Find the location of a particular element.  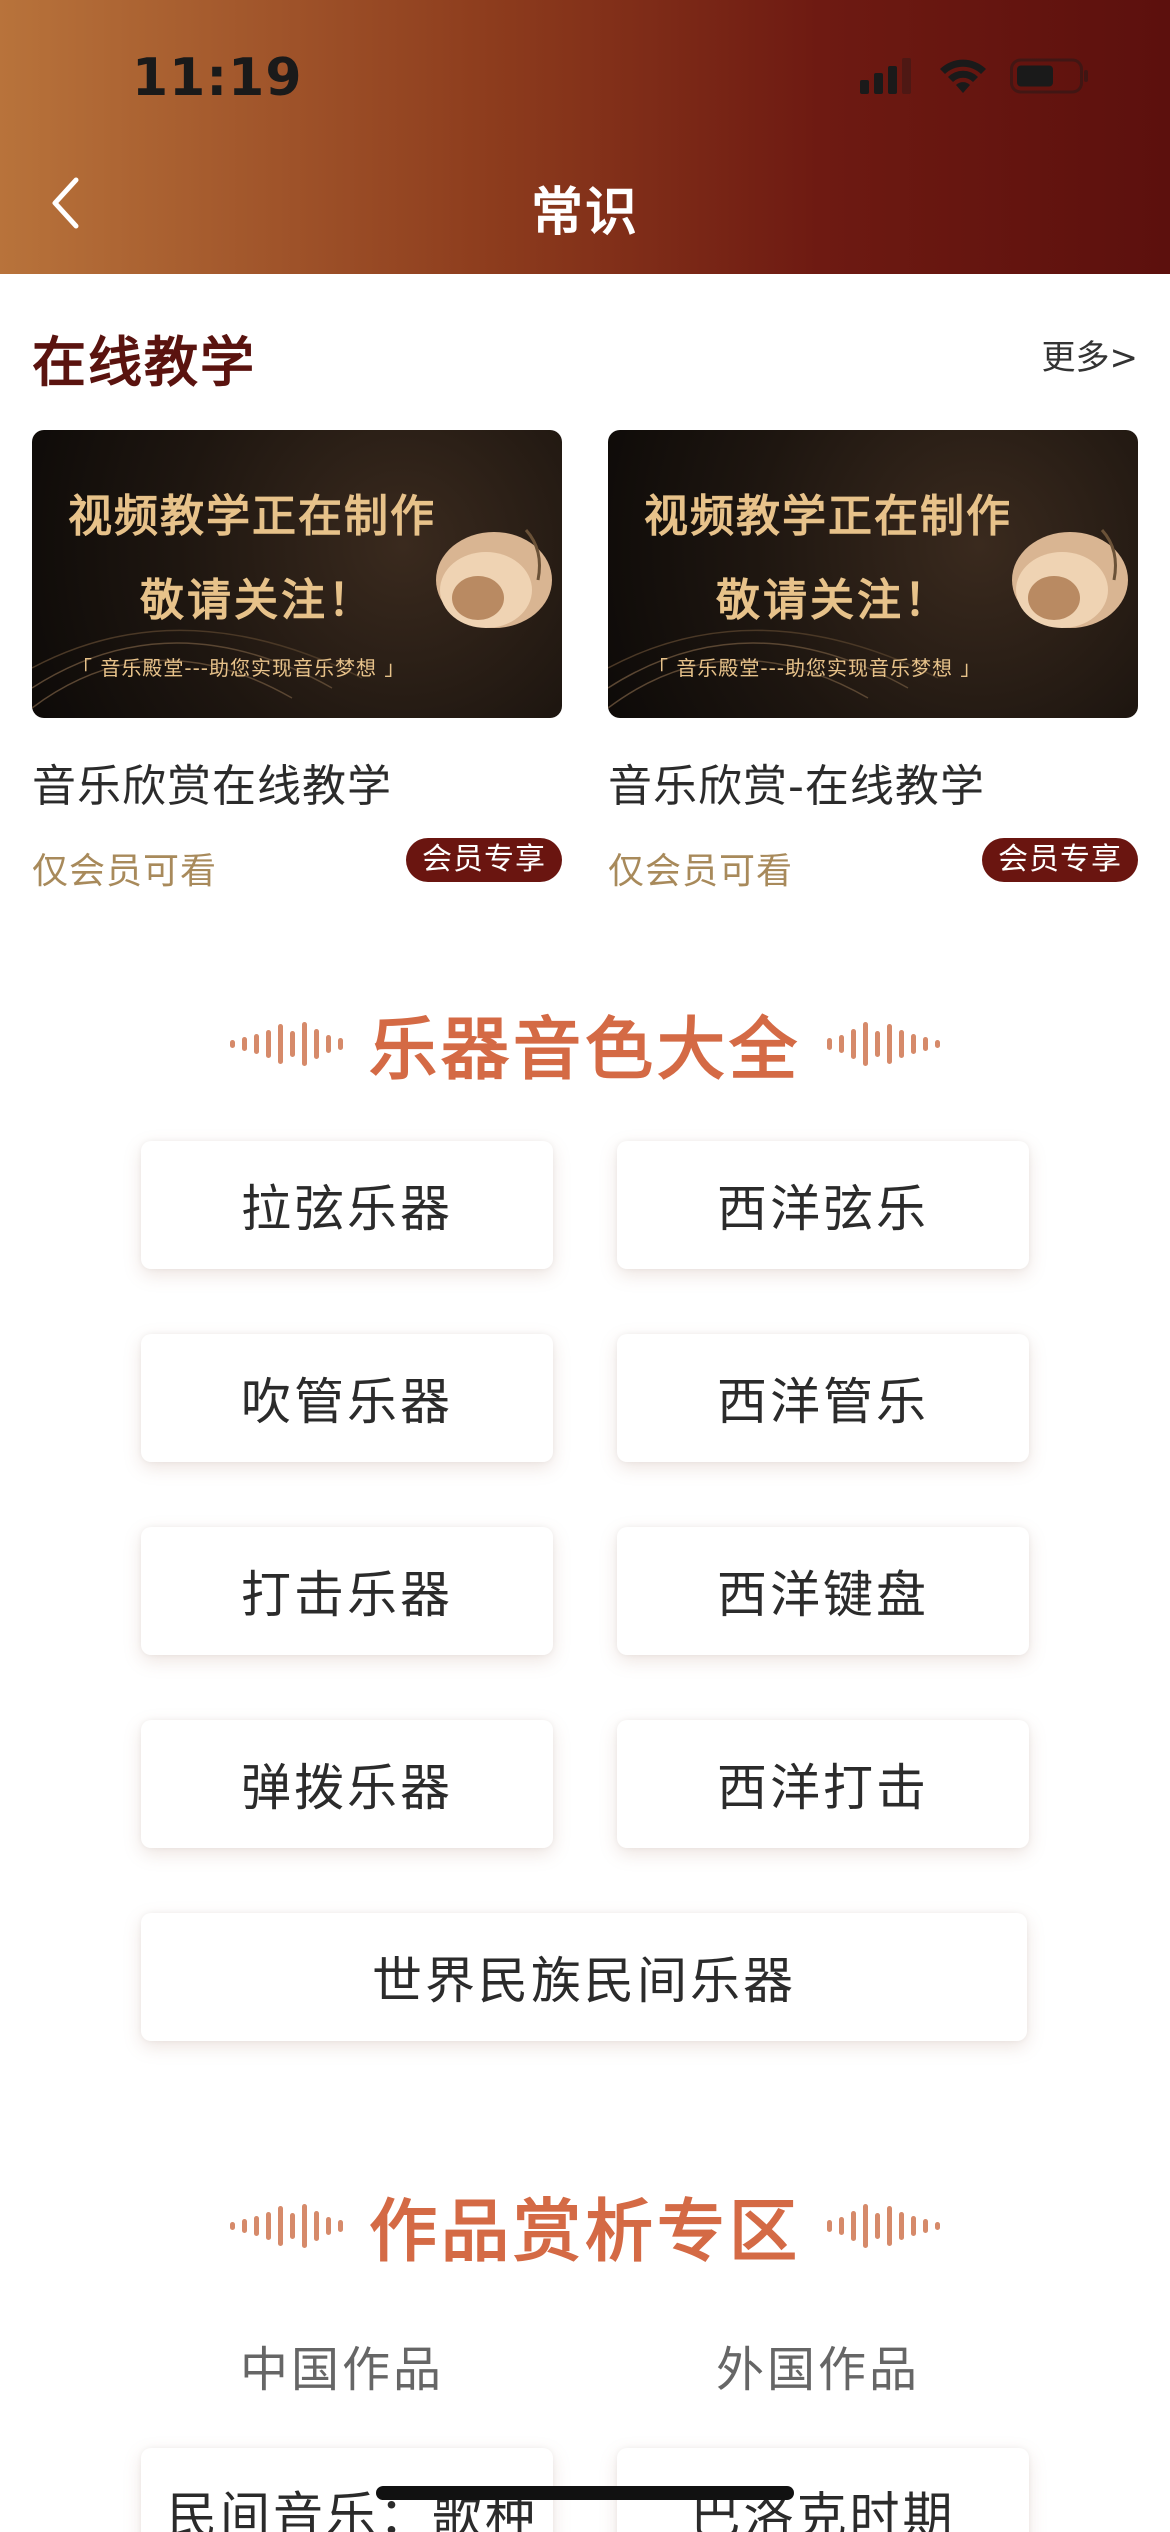

instrument-button: 西洋管乐 is located at coordinates (823, 1398).